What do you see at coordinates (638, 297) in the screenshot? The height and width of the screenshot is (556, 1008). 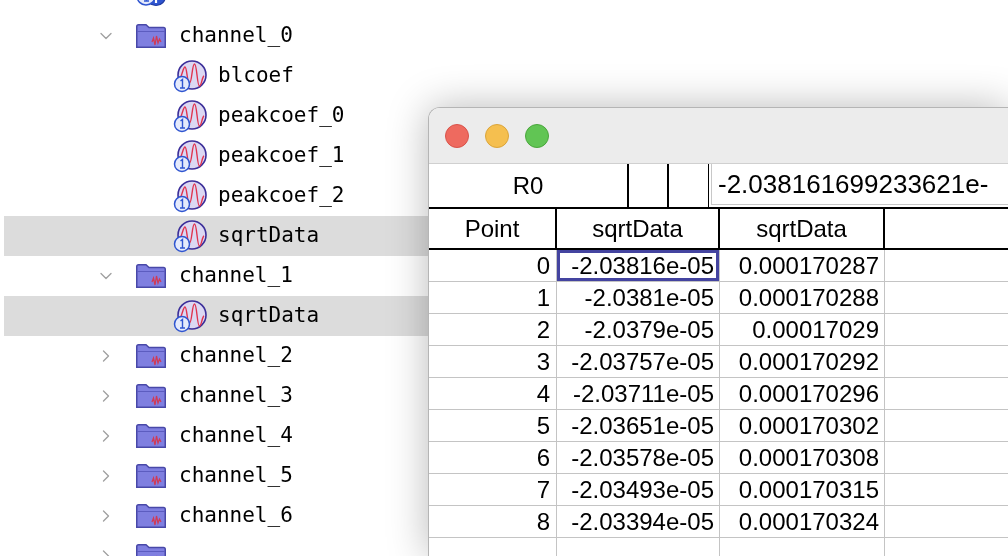 I see `table-cell: -2.0381e-05` at bounding box center [638, 297].